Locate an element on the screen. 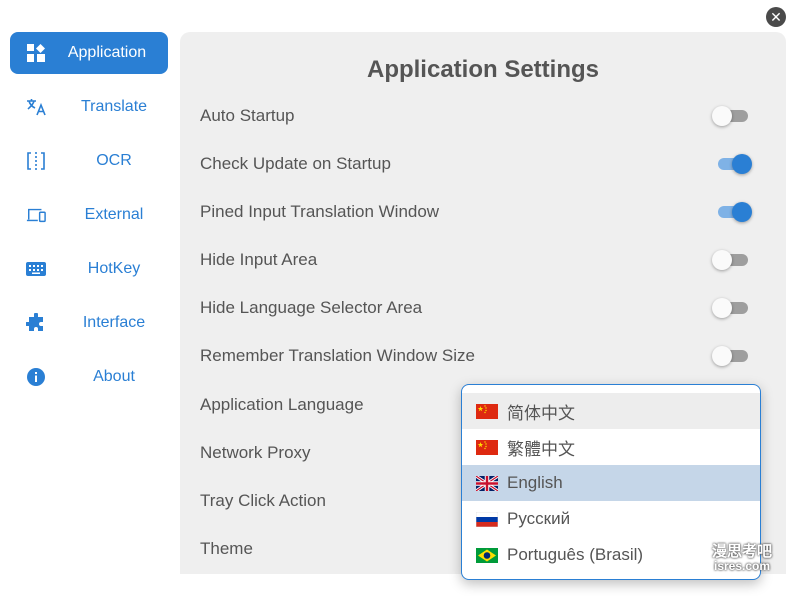 The image size is (796, 596). sidebar-item-ocr: OCR is located at coordinates (89, 161).